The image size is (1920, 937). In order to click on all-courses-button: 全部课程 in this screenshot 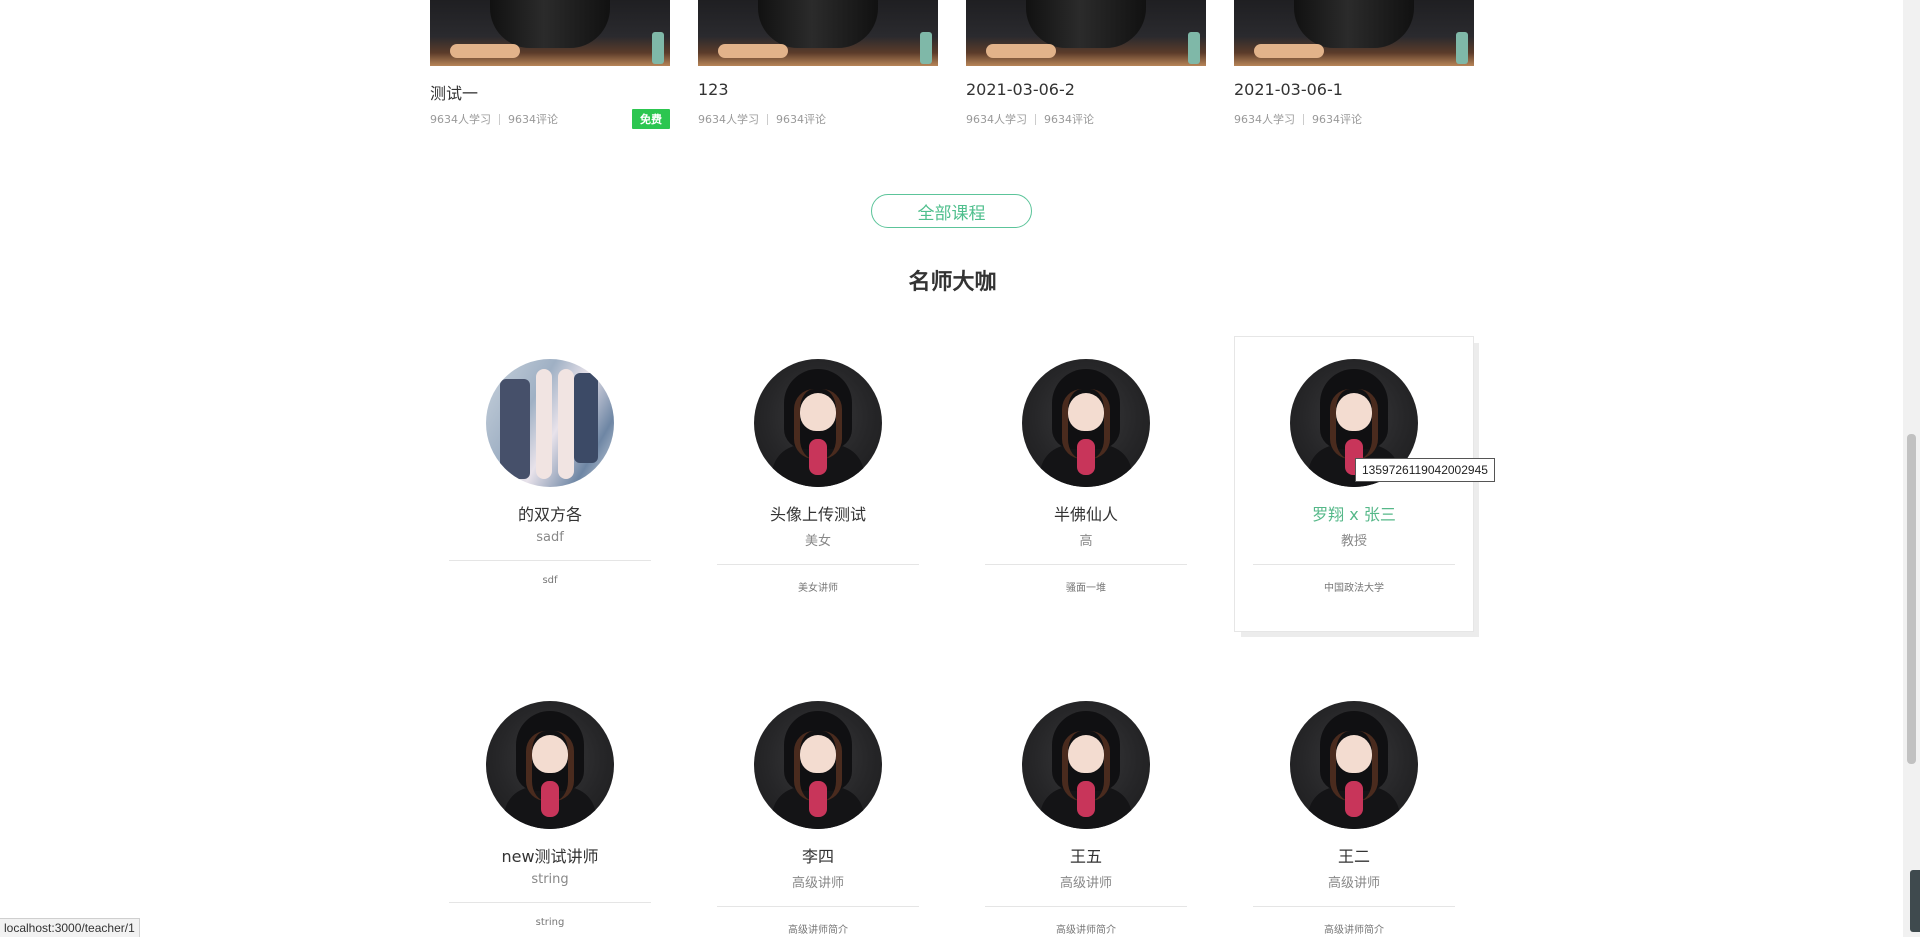, I will do `click(951, 211)`.